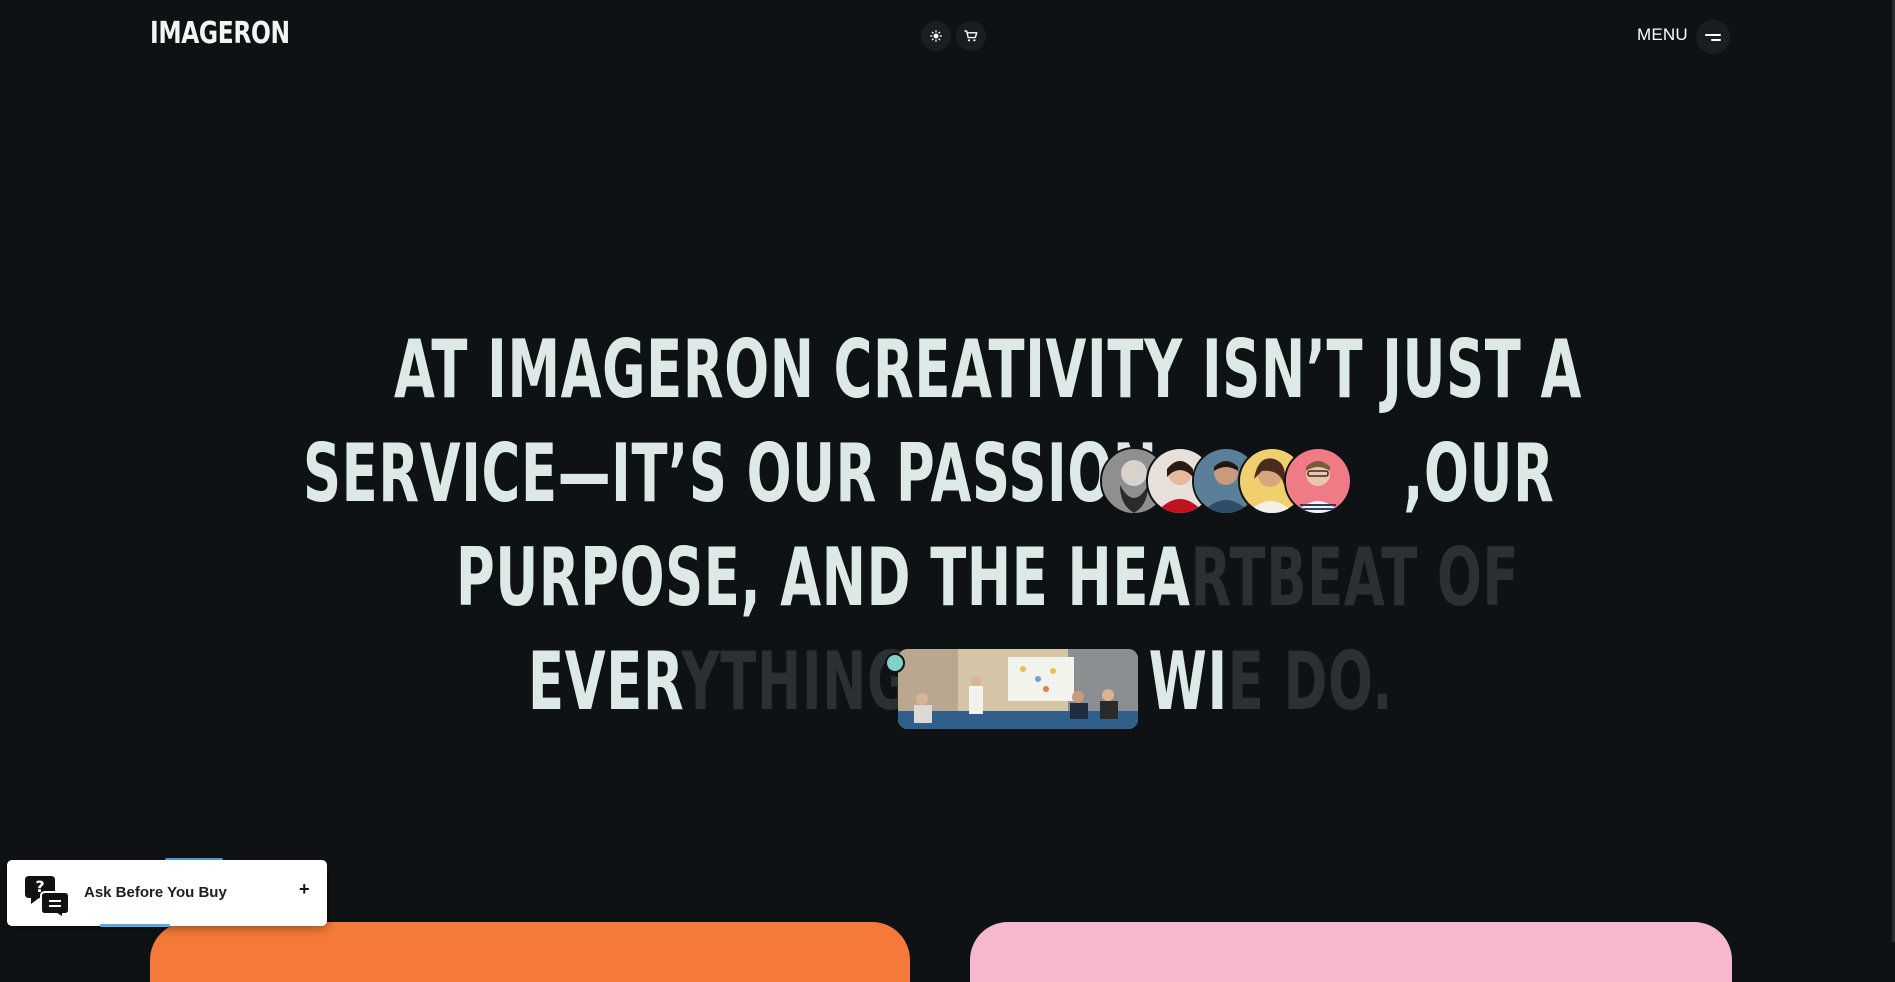 The width and height of the screenshot is (1895, 982). I want to click on hero-line-2-tail: ,OUR, so click(1479, 473).